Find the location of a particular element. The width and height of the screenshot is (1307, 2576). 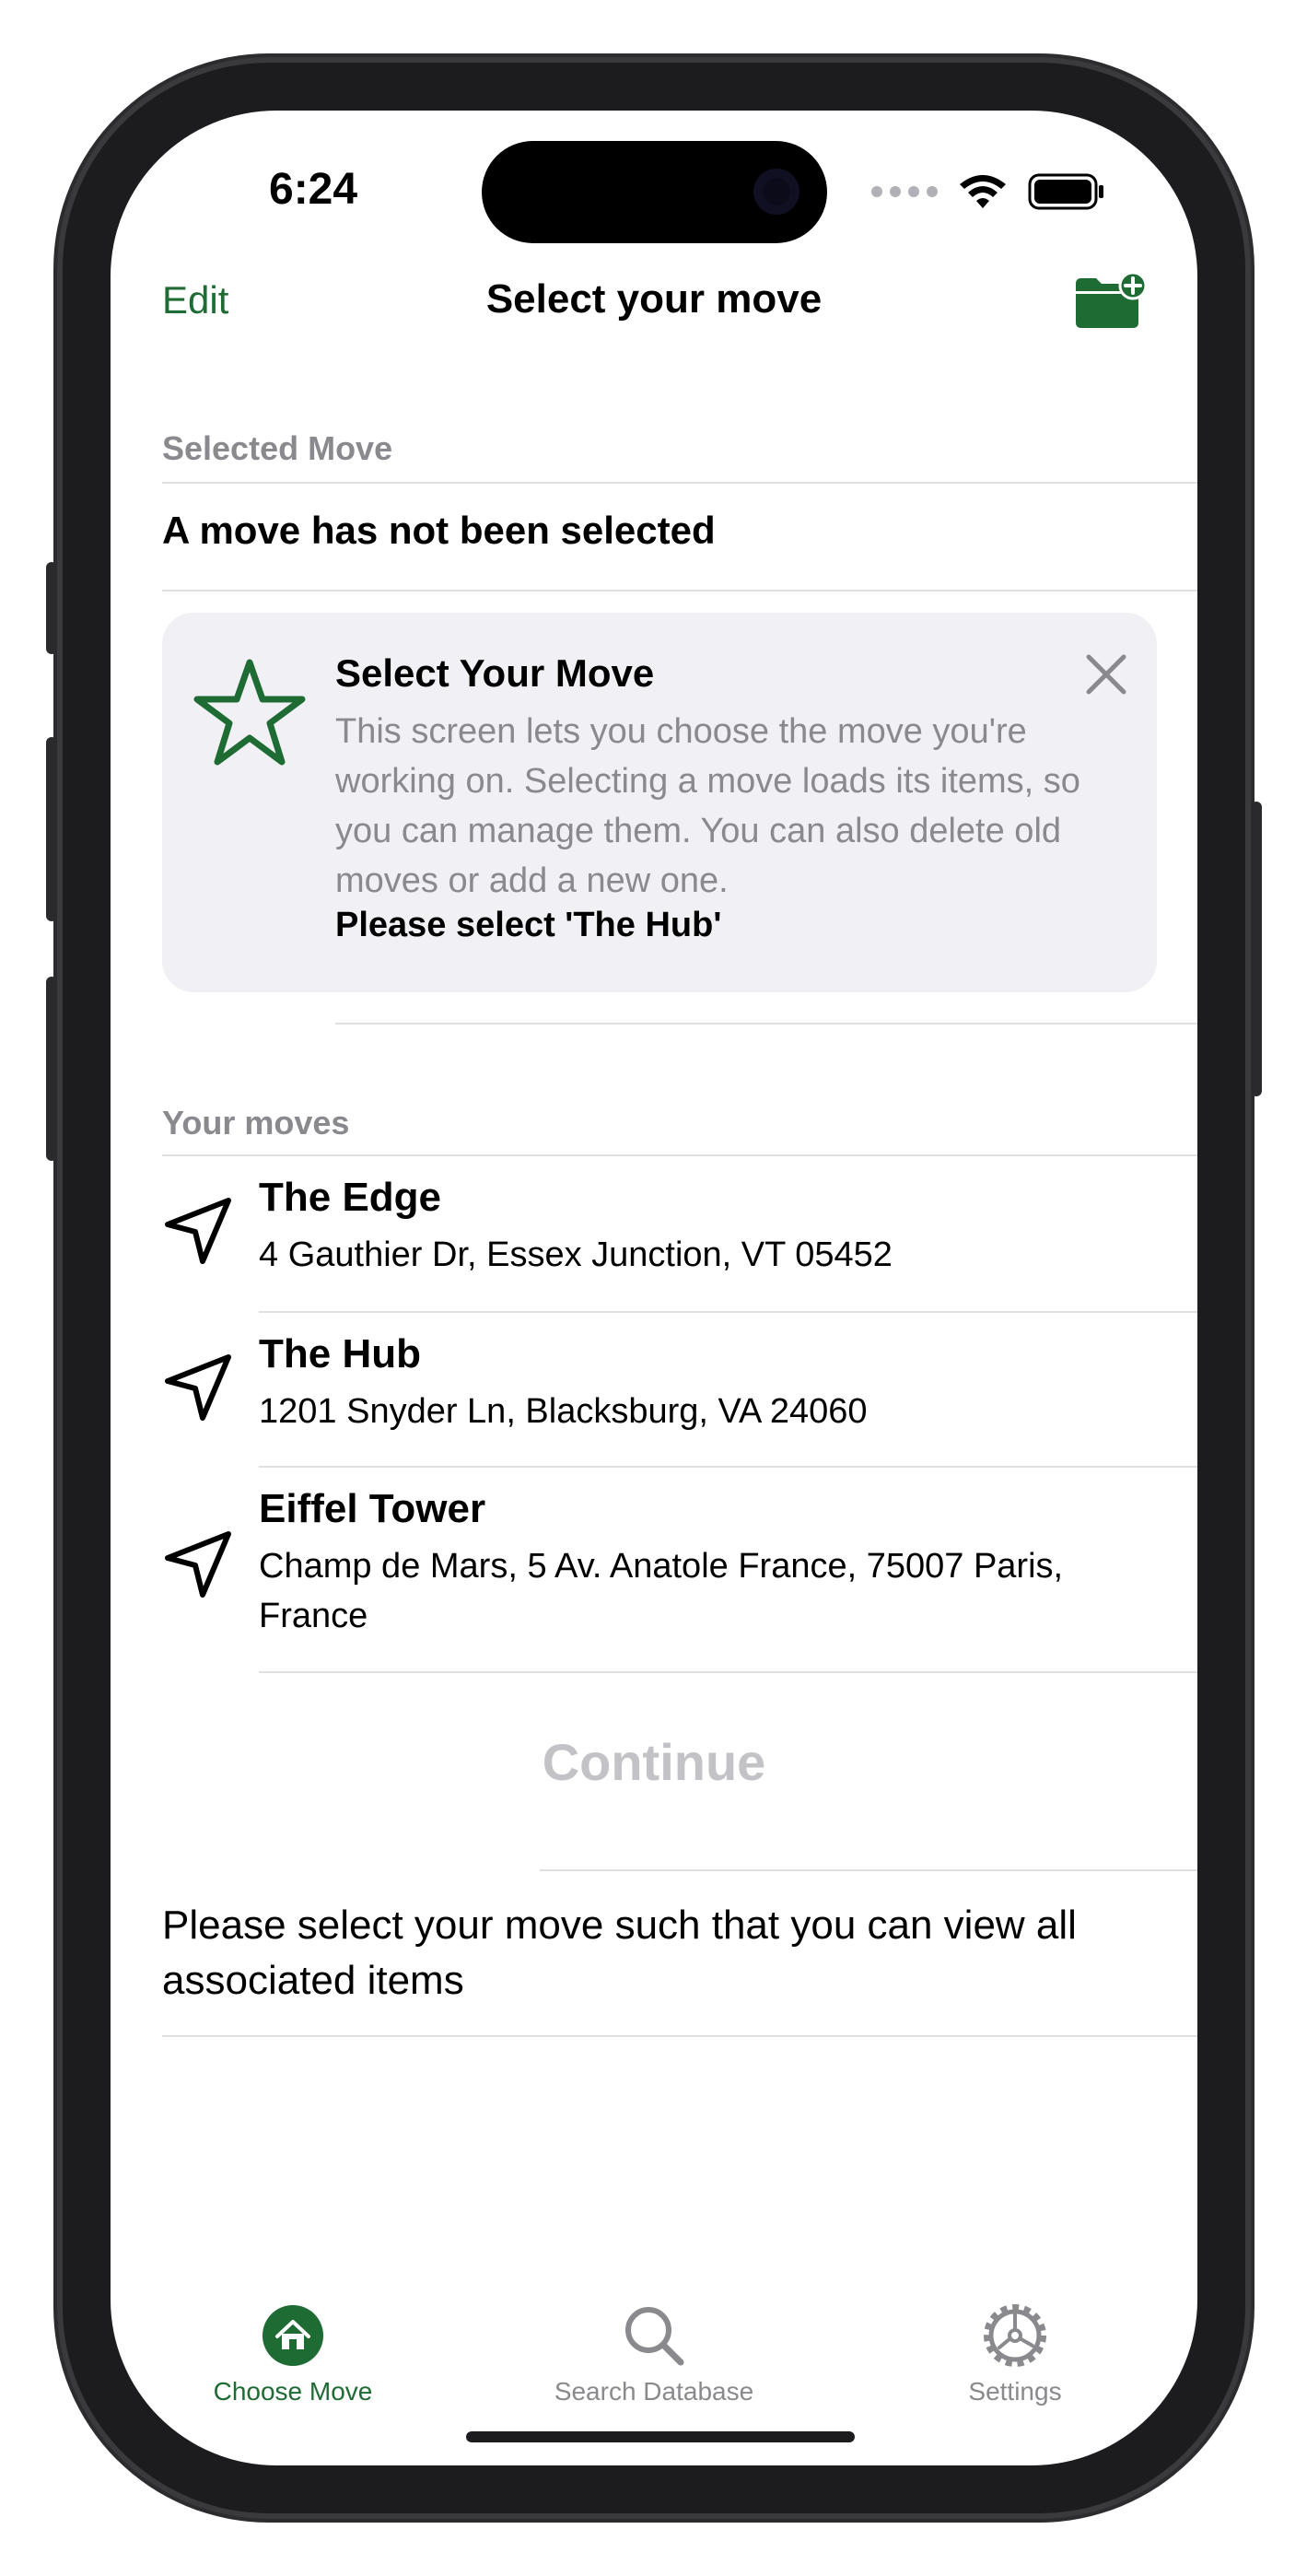

dynamic-island is located at coordinates (654, 192).